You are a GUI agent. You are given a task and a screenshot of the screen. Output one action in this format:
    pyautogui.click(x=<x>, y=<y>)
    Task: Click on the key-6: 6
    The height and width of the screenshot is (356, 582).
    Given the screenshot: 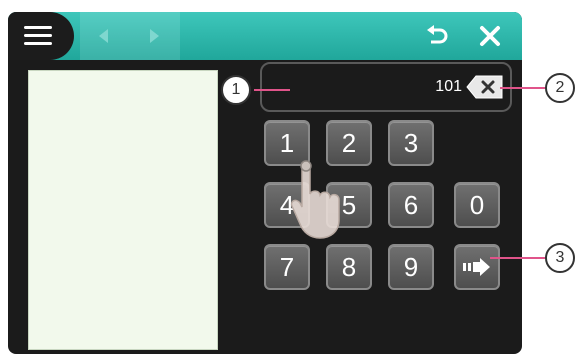 What is the action you would take?
    pyautogui.click(x=411, y=205)
    